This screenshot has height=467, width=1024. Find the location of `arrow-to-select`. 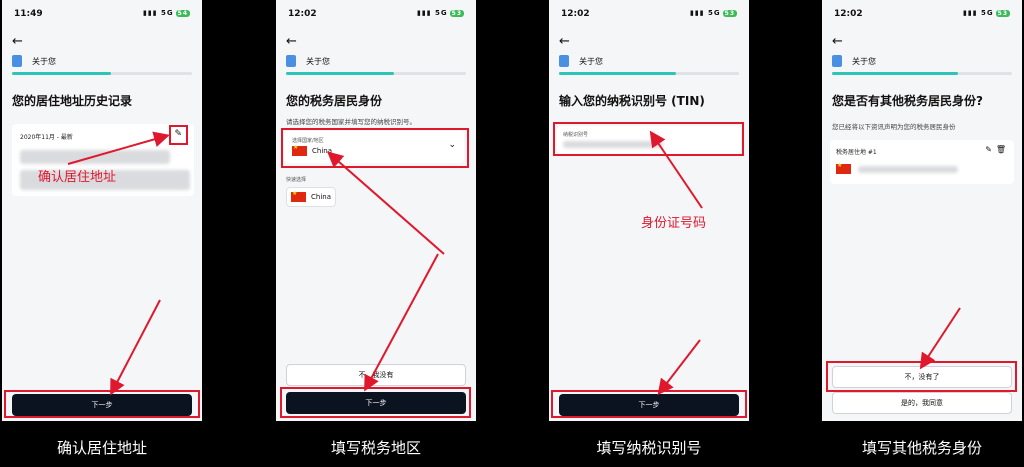

arrow-to-select is located at coordinates (385, 203).